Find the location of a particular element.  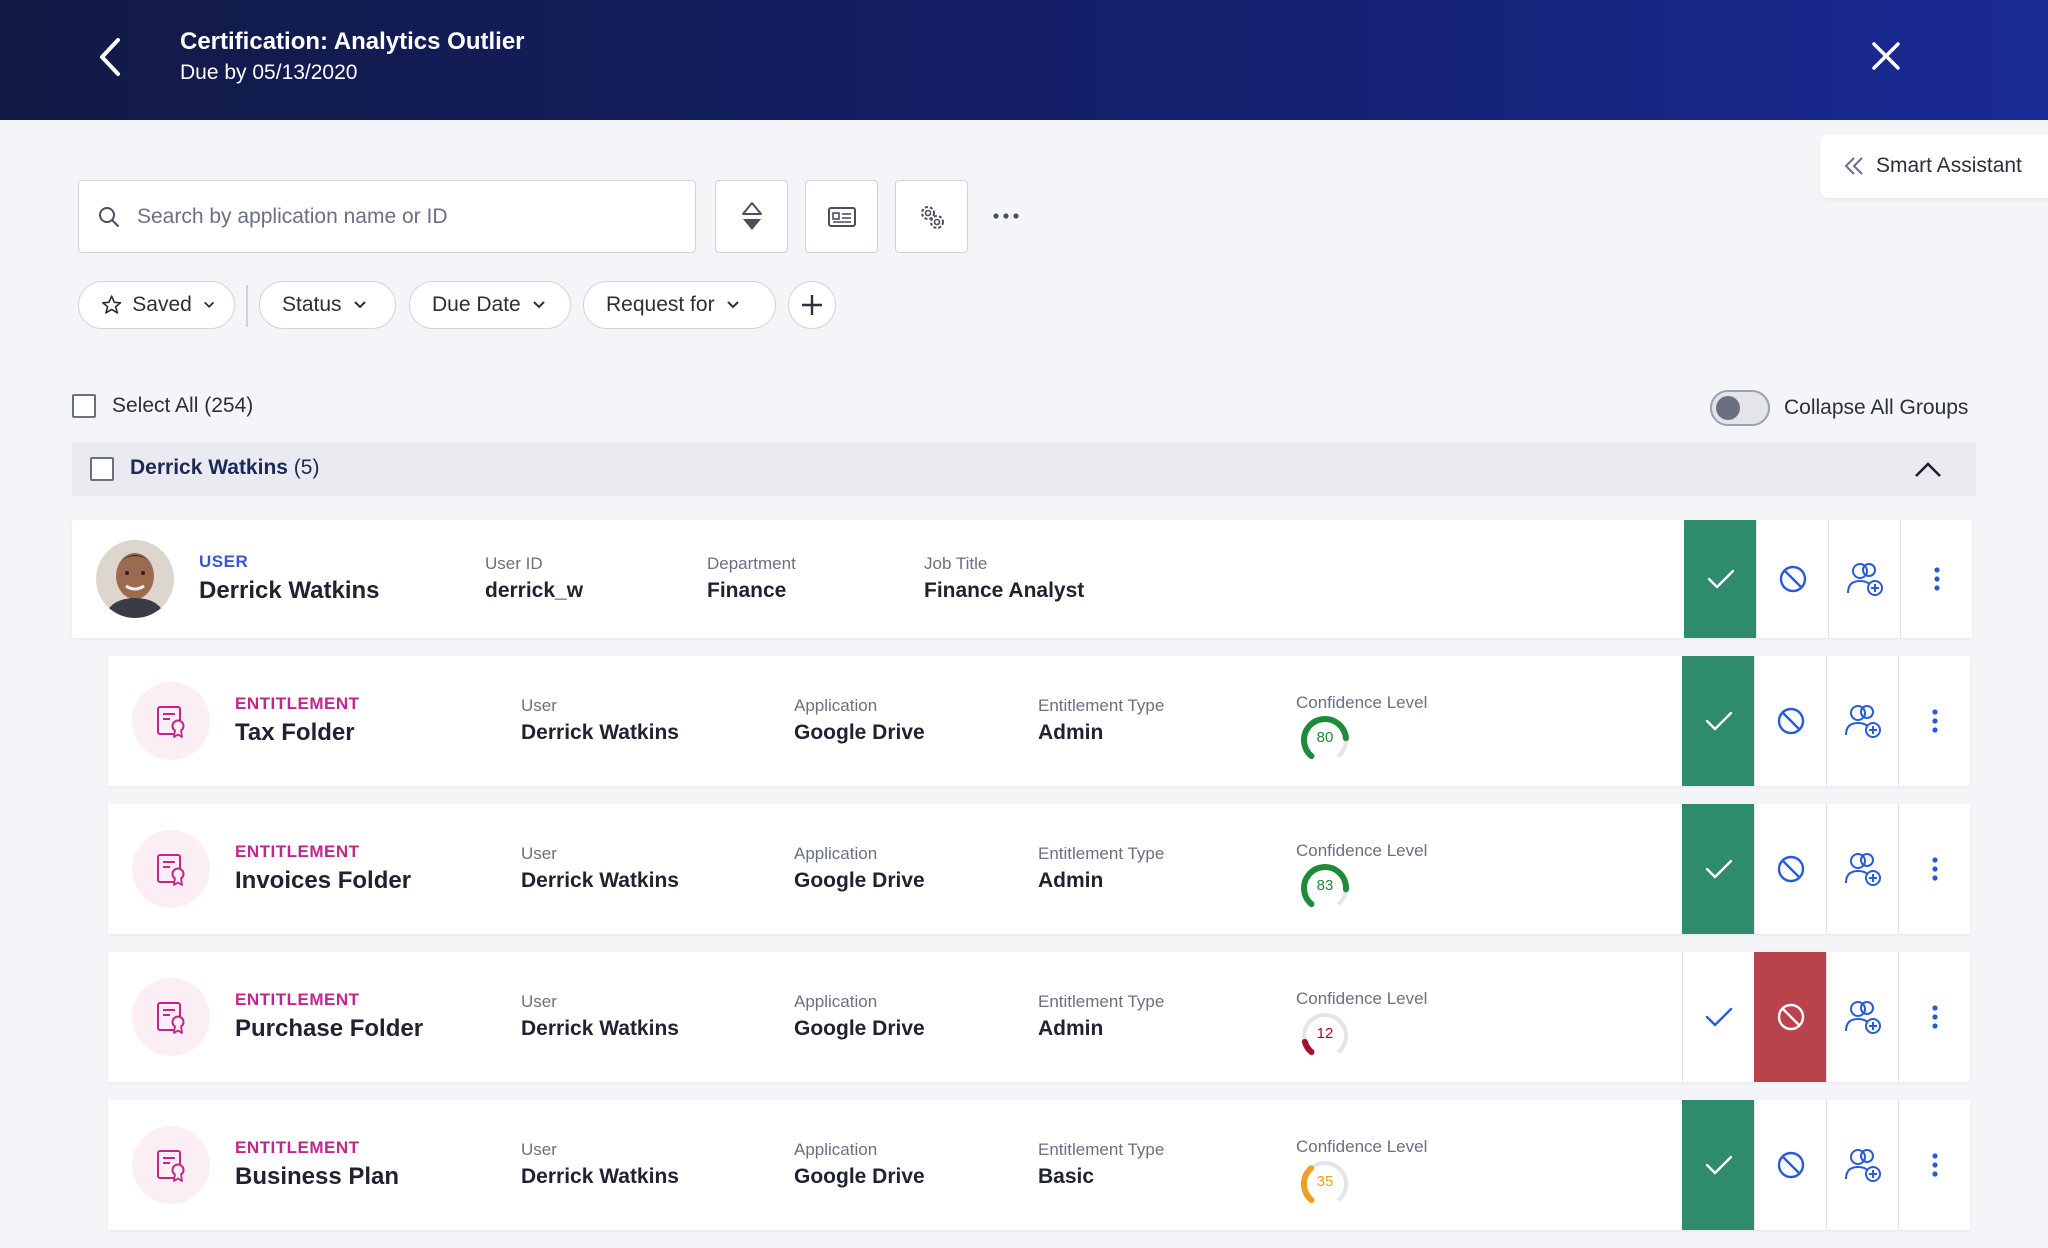

select-all-row: Select All (254) is located at coordinates (162, 406).